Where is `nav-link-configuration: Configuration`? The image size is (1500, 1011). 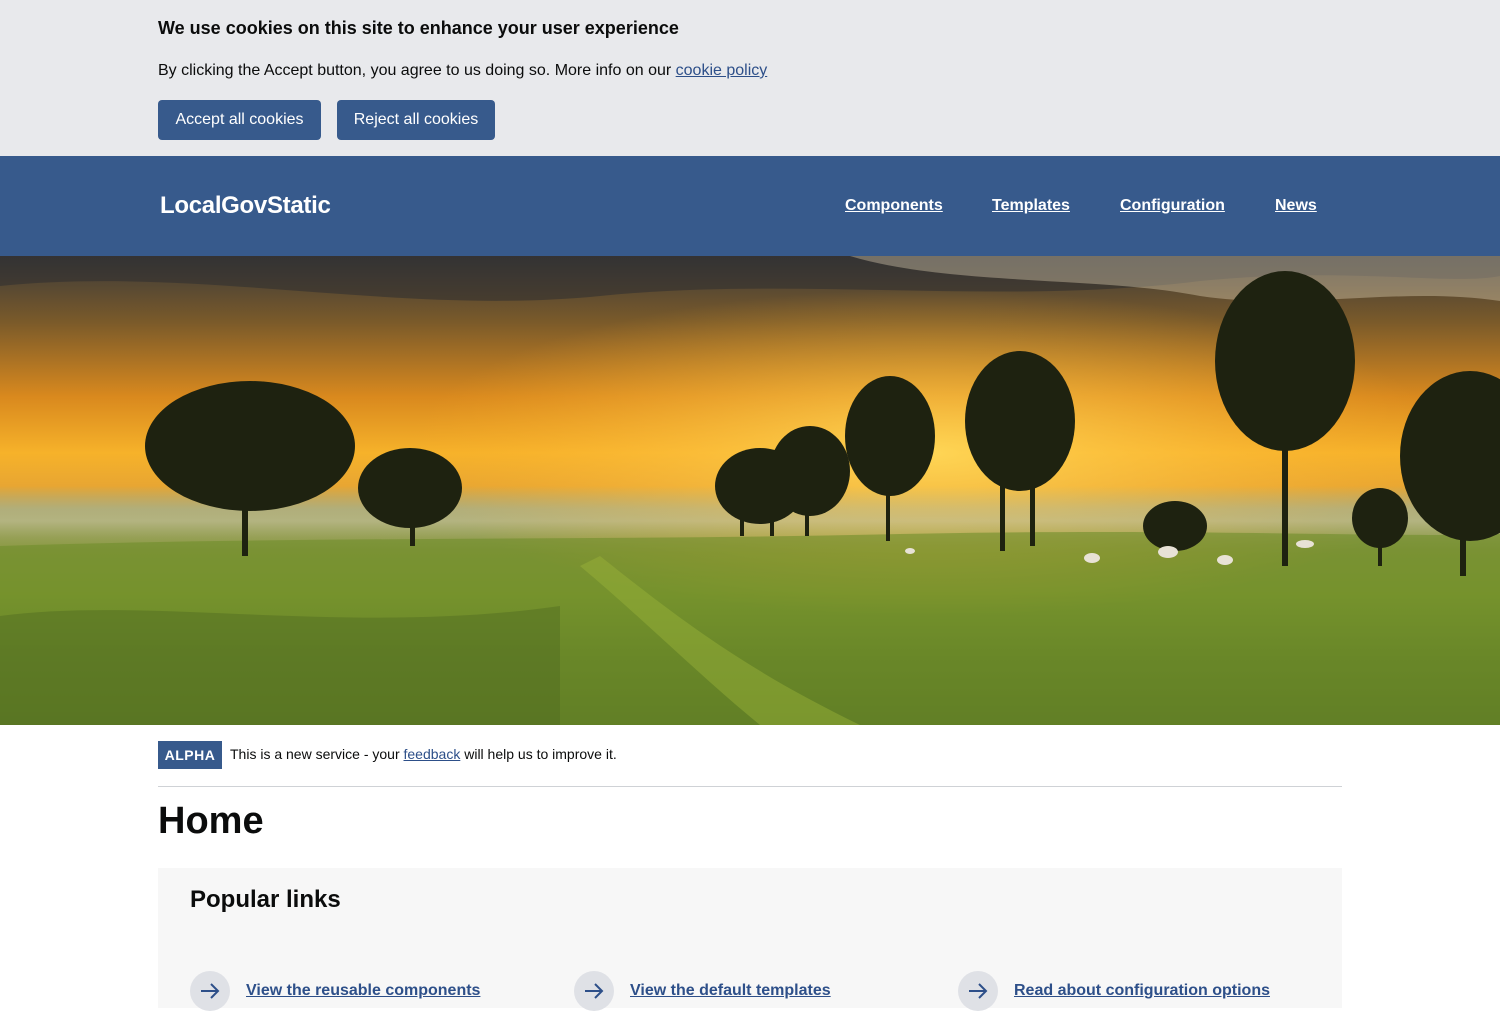
nav-link-configuration: Configuration is located at coordinates (1172, 206).